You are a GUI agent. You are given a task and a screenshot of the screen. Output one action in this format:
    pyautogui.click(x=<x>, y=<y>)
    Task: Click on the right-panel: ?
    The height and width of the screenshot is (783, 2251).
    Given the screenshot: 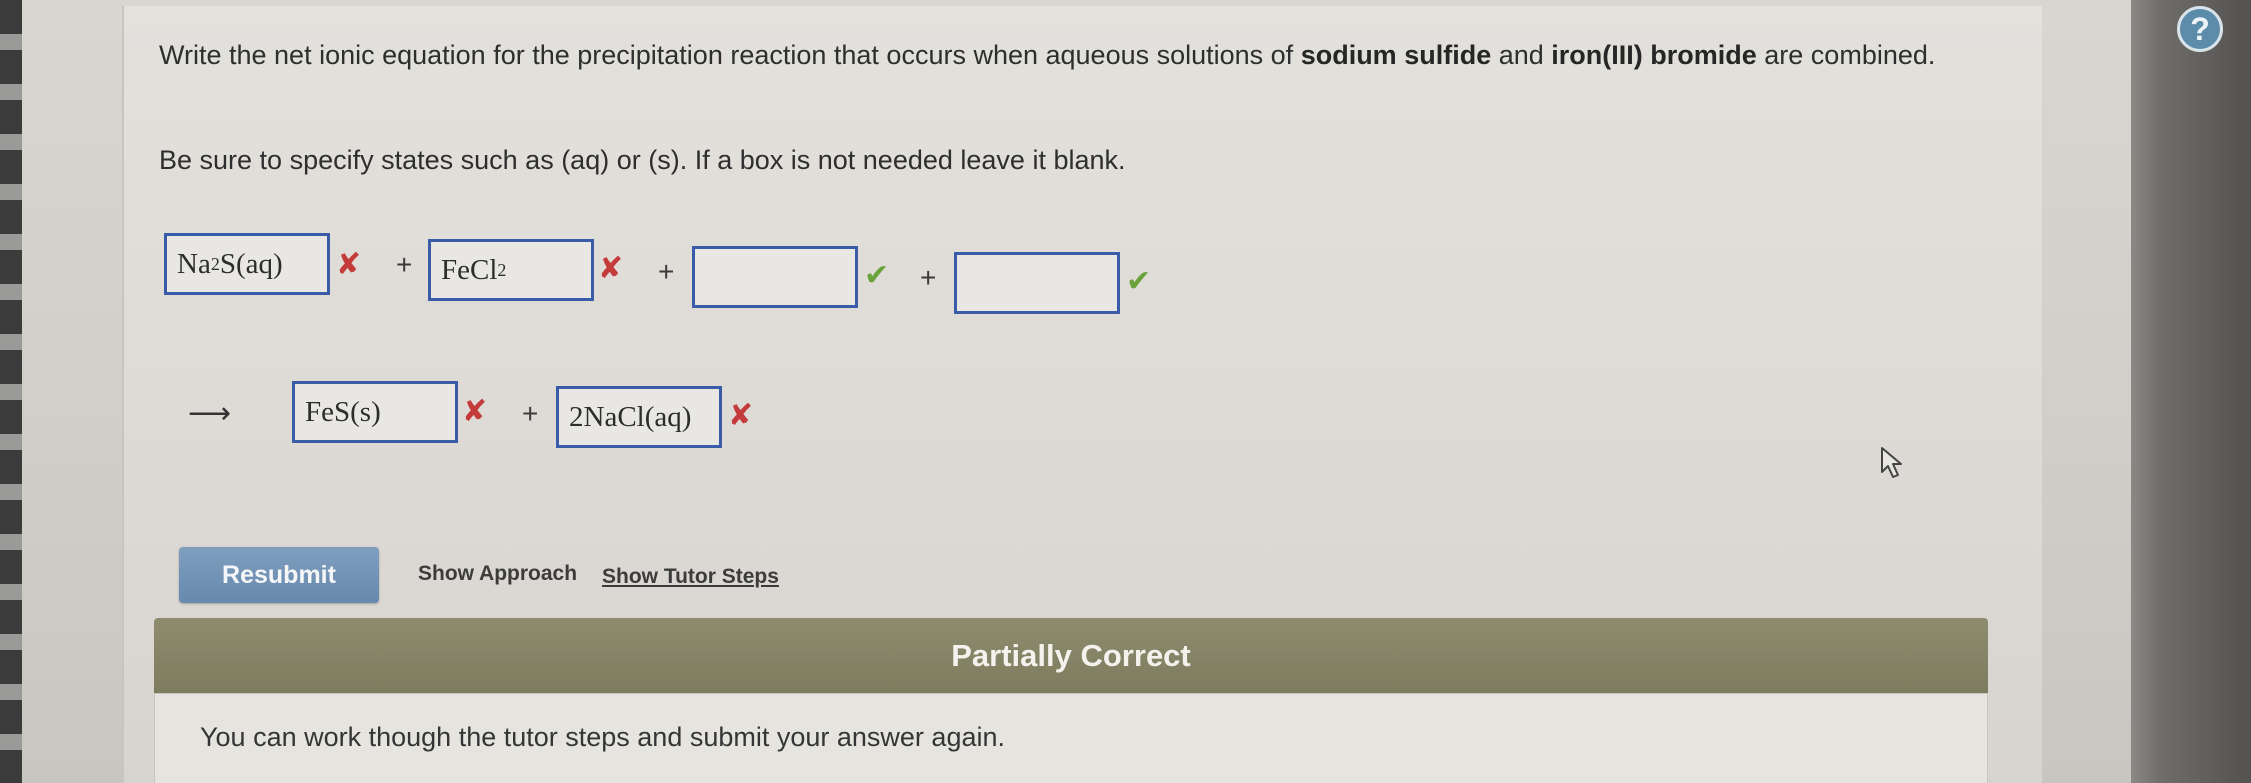 What is the action you would take?
    pyautogui.click(x=2191, y=391)
    